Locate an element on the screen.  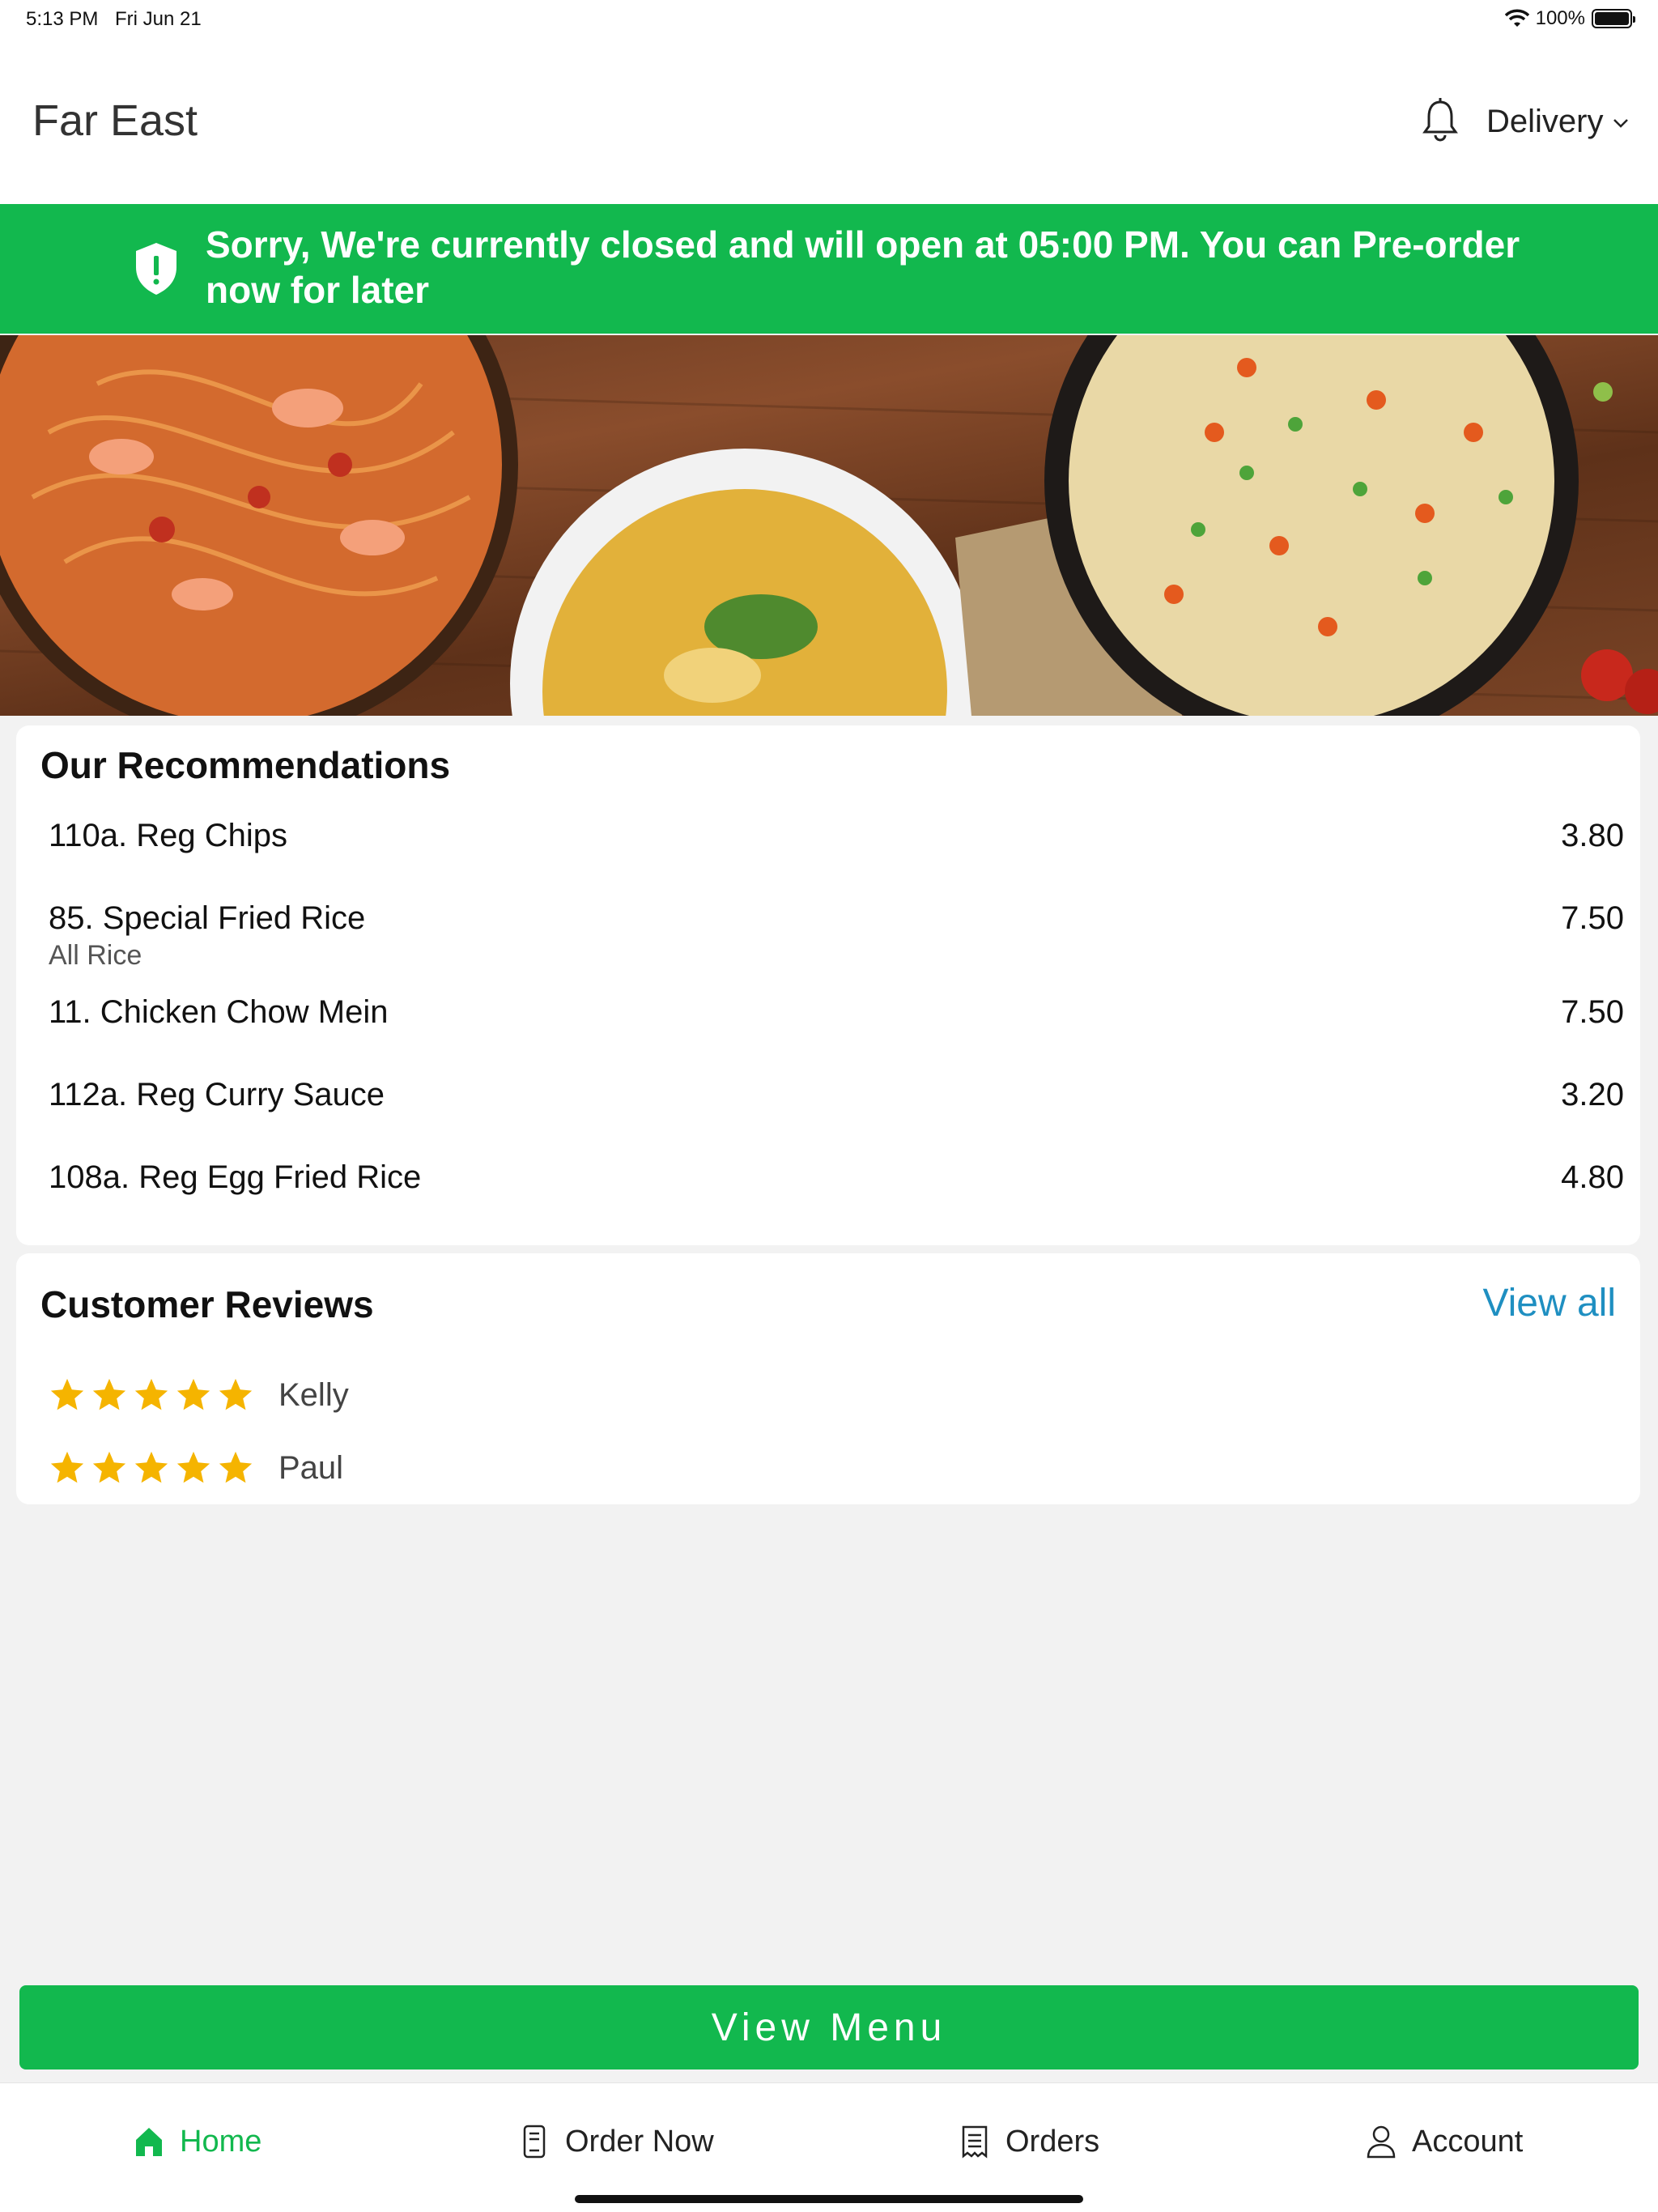
tab-account: Account is located at coordinates (1444, 2142).